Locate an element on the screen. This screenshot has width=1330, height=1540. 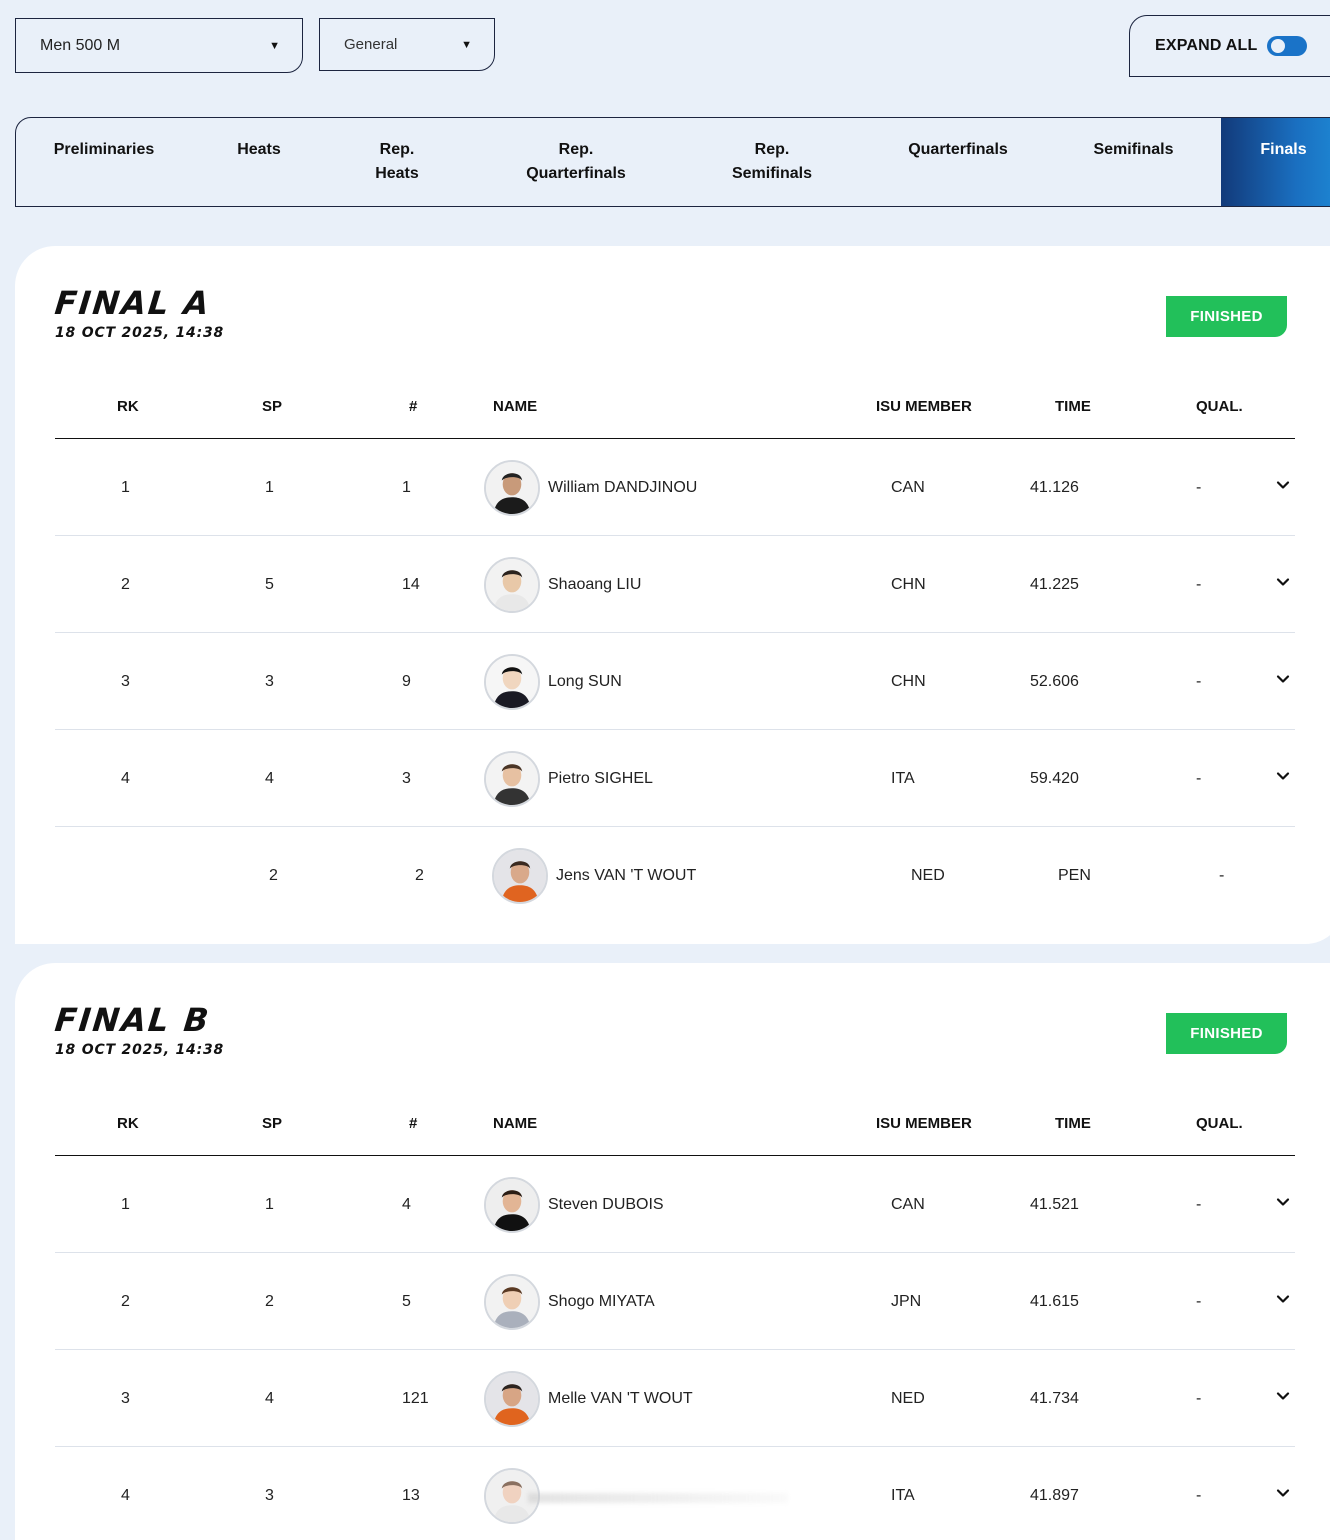
tab-rep-heats: Rep. Heats is located at coordinates (397, 162).